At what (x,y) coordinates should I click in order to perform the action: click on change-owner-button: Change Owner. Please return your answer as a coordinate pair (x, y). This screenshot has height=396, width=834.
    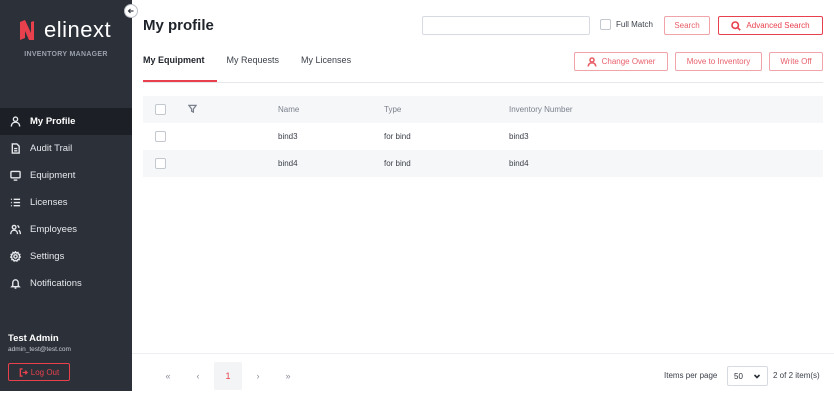
    Looking at the image, I should click on (621, 61).